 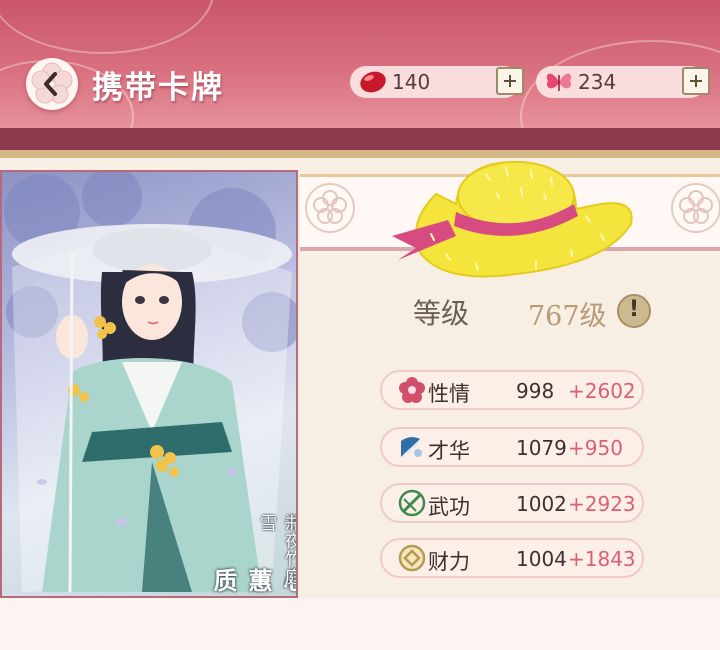 I want to click on red-bean-icon, so click(x=373, y=82).